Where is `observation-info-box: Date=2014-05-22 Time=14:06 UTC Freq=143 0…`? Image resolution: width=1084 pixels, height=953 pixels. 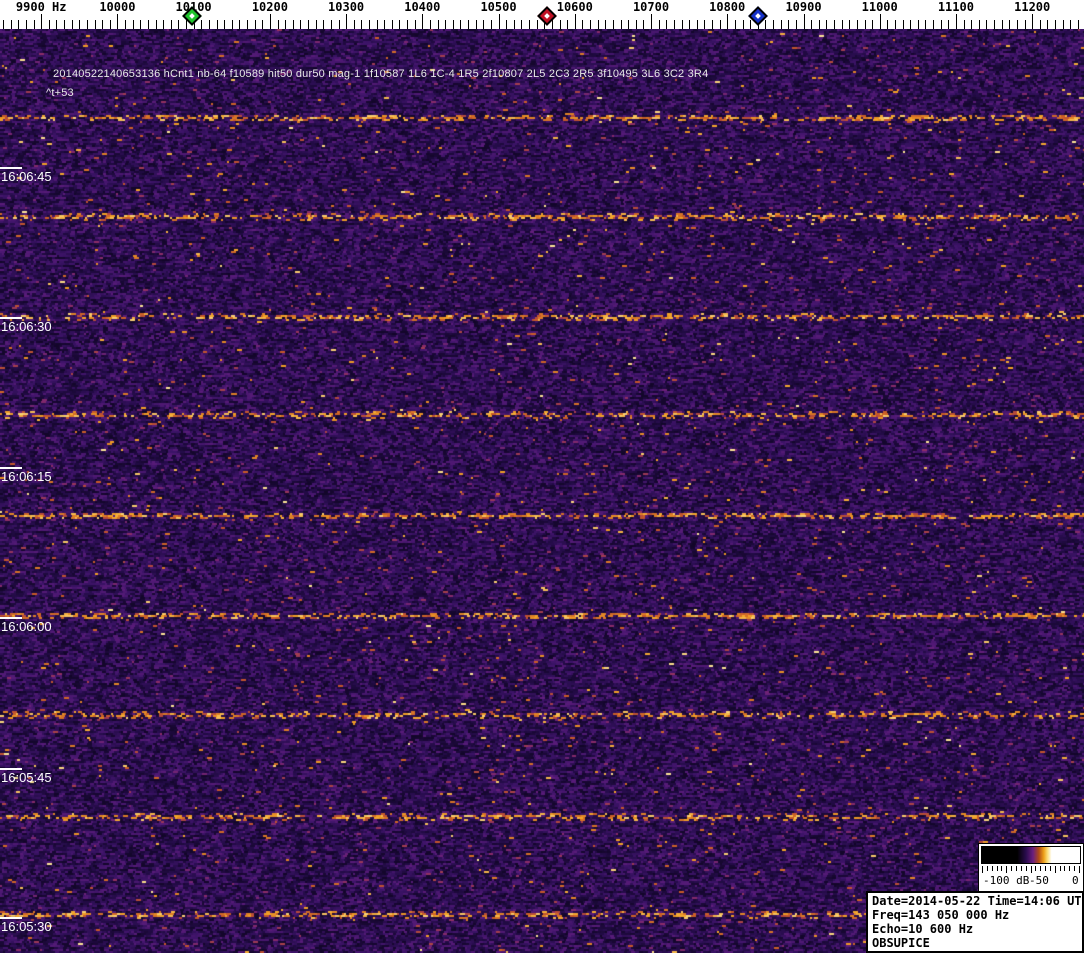 observation-info-box: Date=2014-05-22 Time=14:06 UTC Freq=143 0… is located at coordinates (975, 922).